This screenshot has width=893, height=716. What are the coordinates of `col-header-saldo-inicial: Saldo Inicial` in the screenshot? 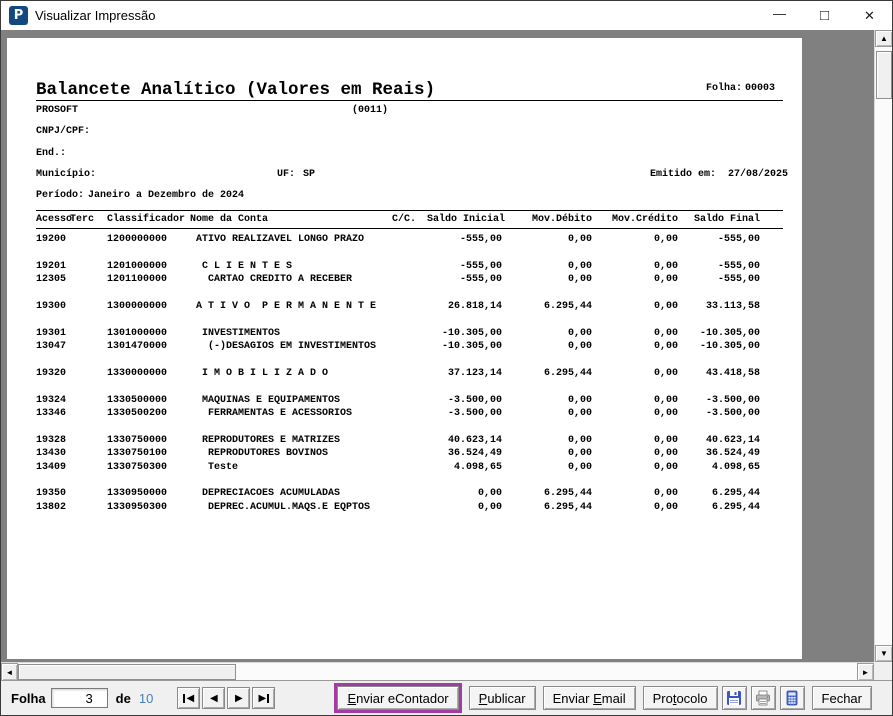 It's located at (465, 219).